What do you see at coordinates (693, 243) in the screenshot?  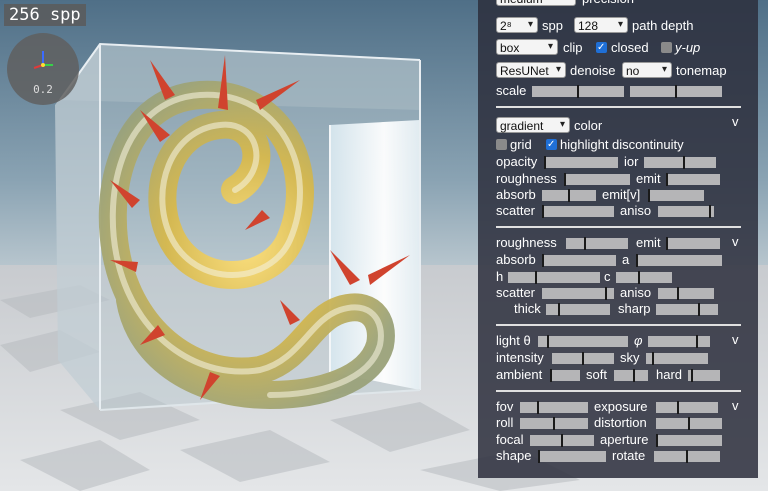 I see `material-emit-slider` at bounding box center [693, 243].